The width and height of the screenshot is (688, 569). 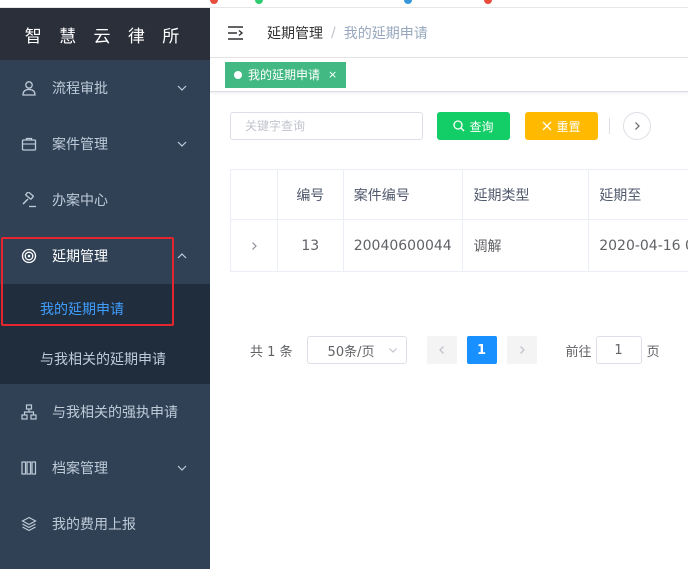 I want to click on sidebar-item-cases: 案件管理, so click(x=105, y=144).